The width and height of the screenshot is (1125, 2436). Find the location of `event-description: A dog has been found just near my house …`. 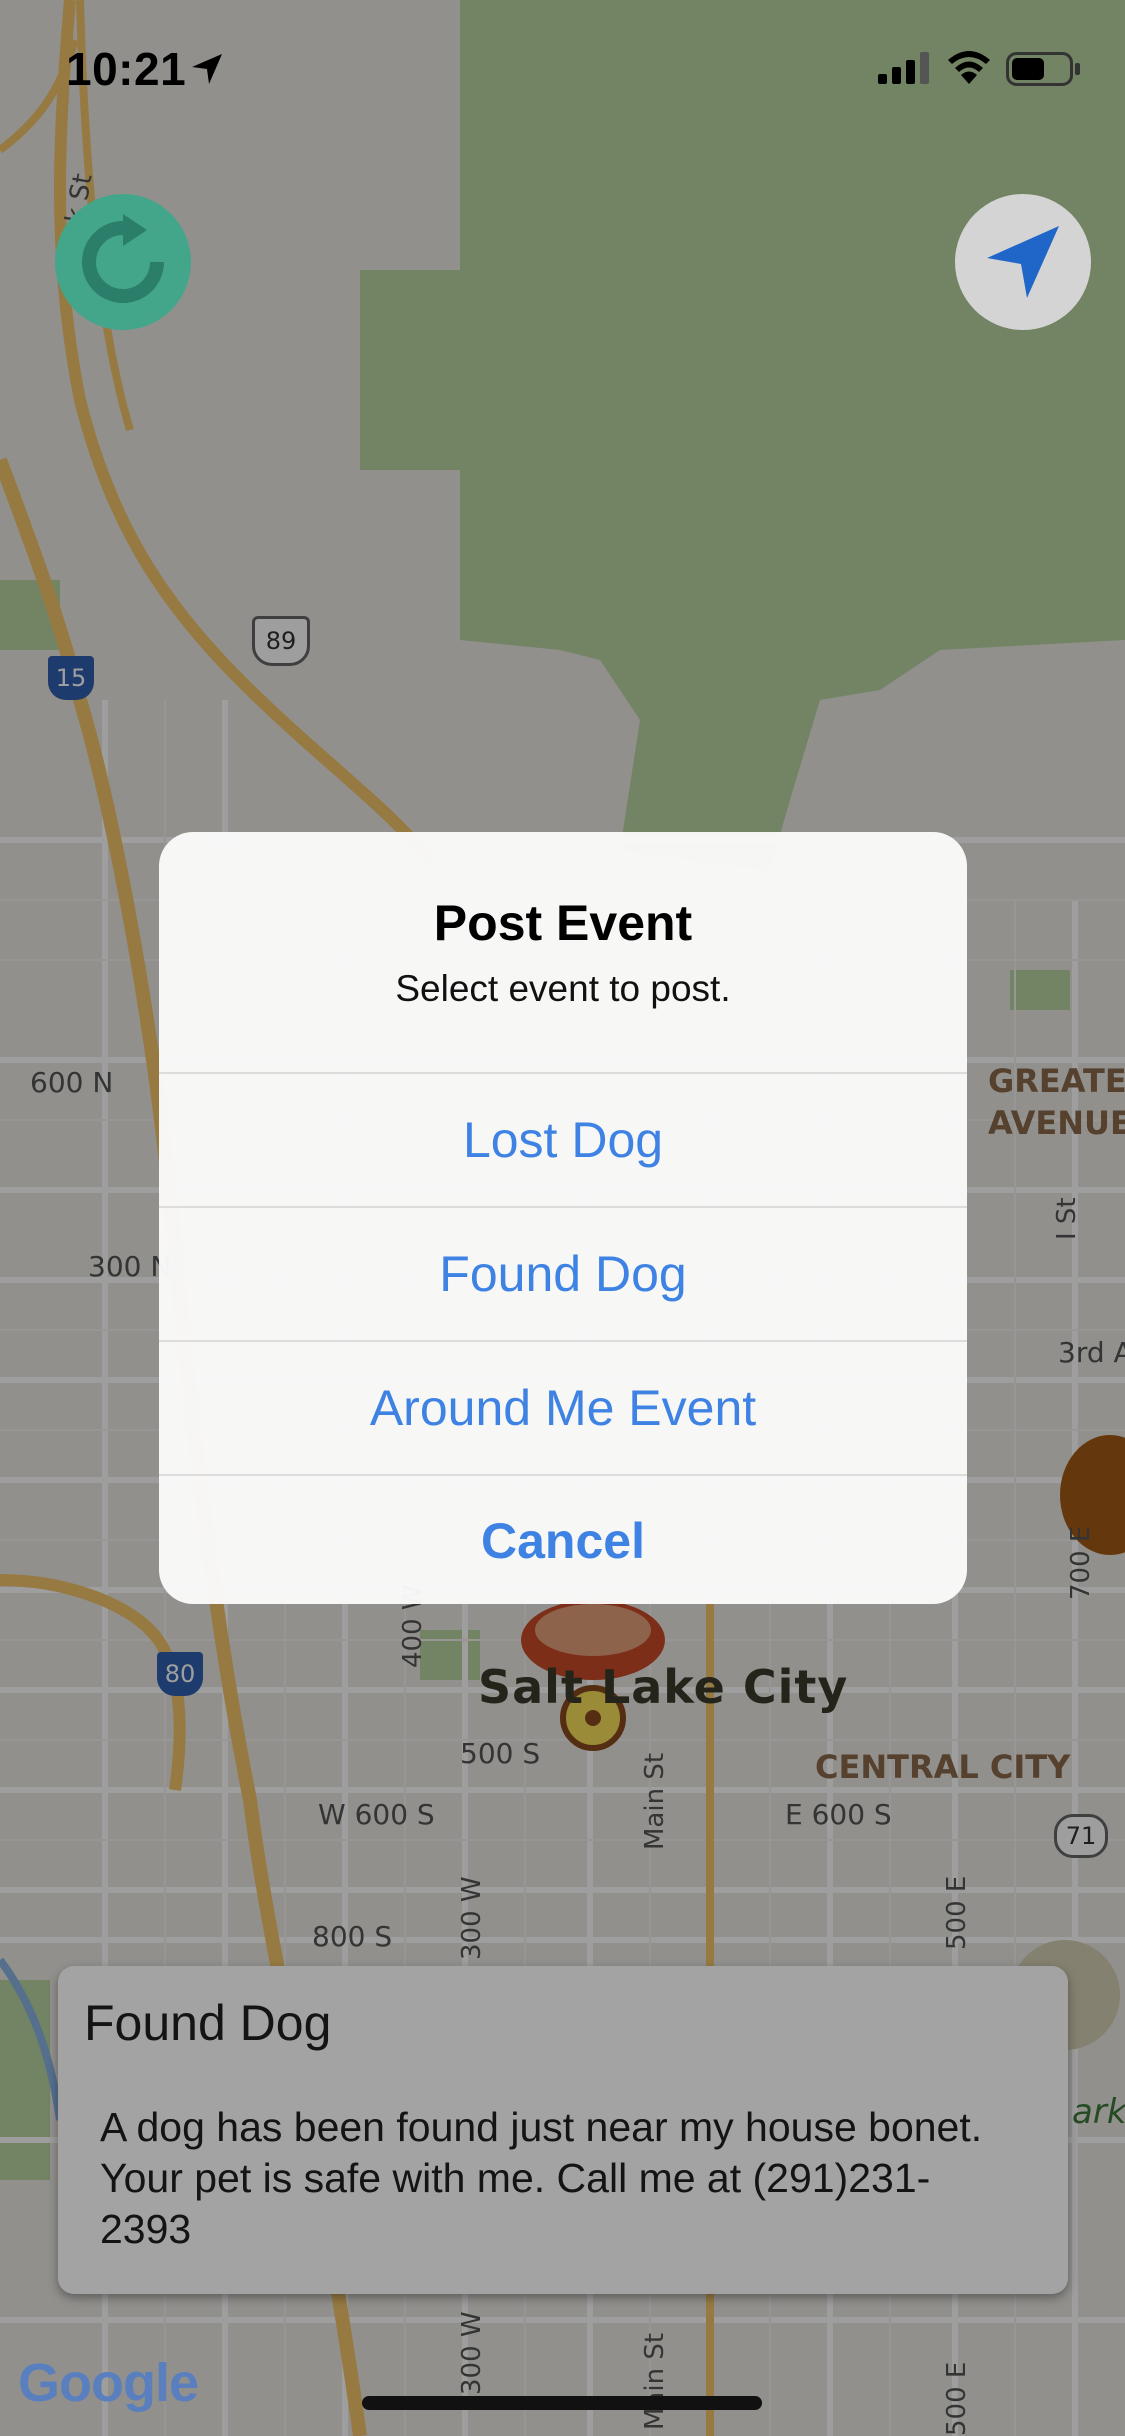

event-description: A dog has been found just near my house … is located at coordinates (541, 2178).